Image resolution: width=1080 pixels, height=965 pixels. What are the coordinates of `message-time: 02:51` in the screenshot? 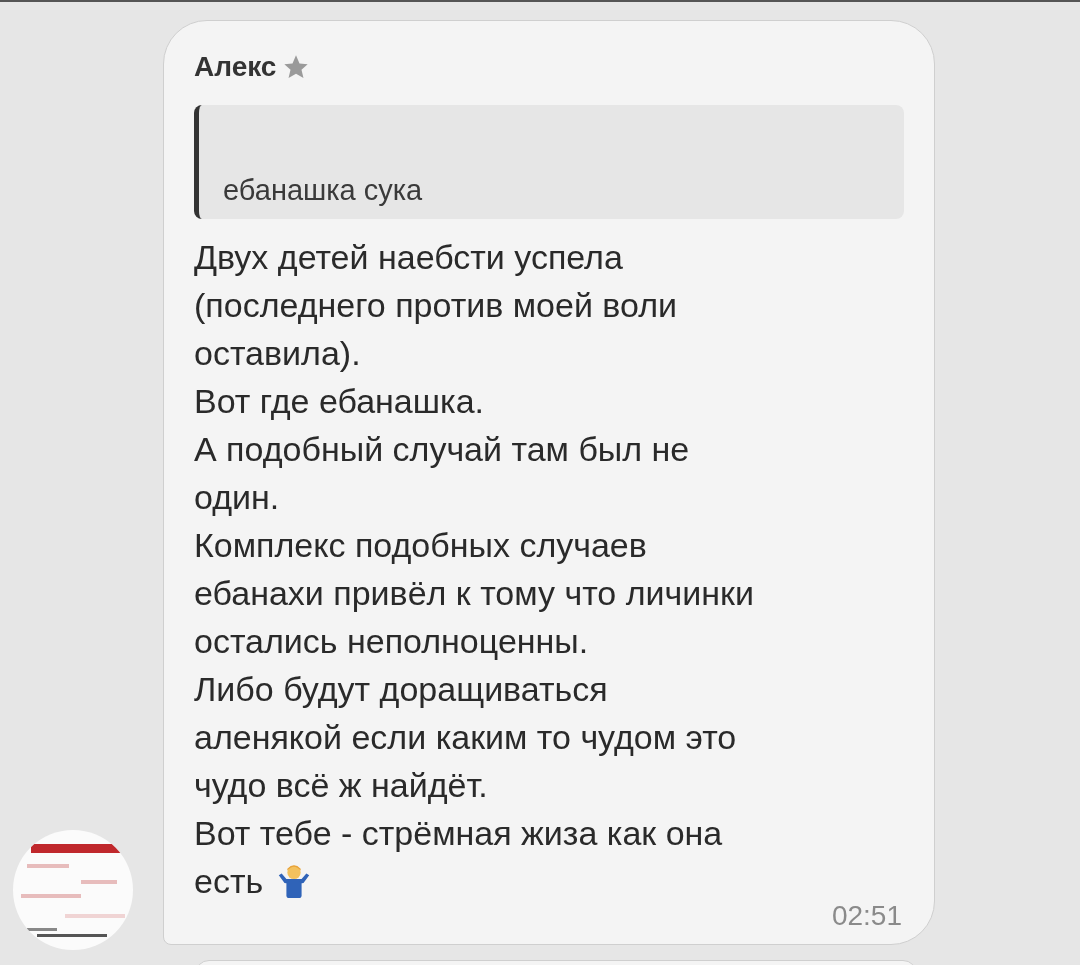 It's located at (866, 916).